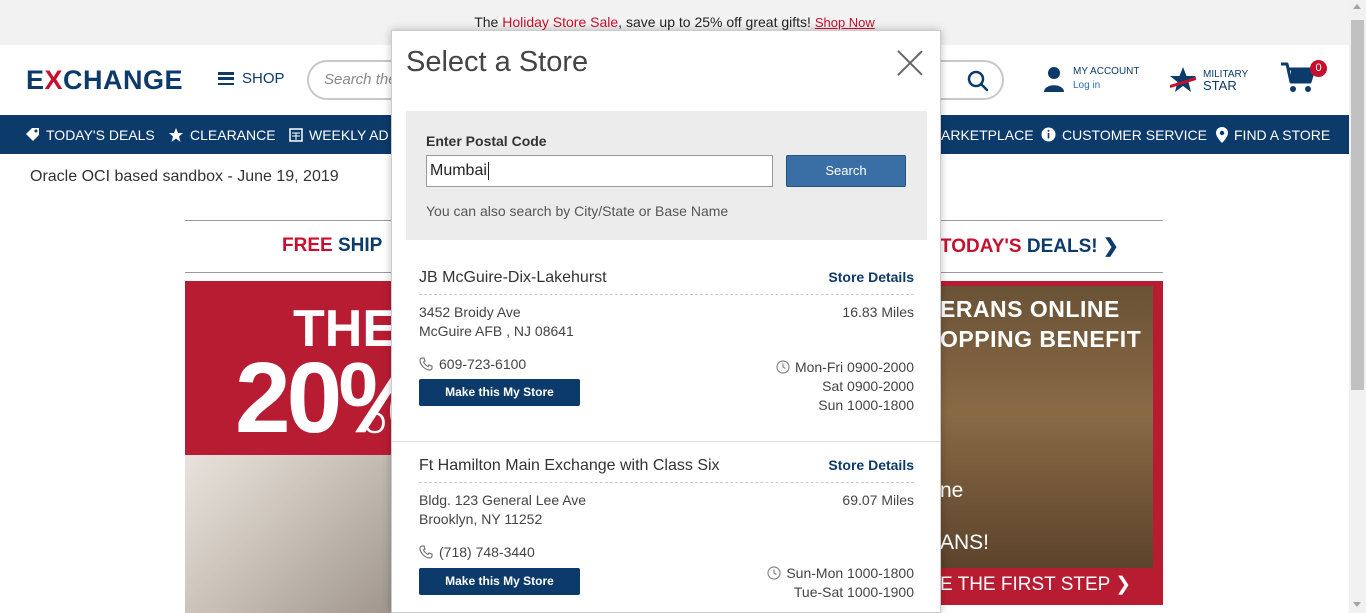 The width and height of the screenshot is (1366, 613). I want to click on nav-weekly-ad: WEEKLY AD, so click(339, 134).